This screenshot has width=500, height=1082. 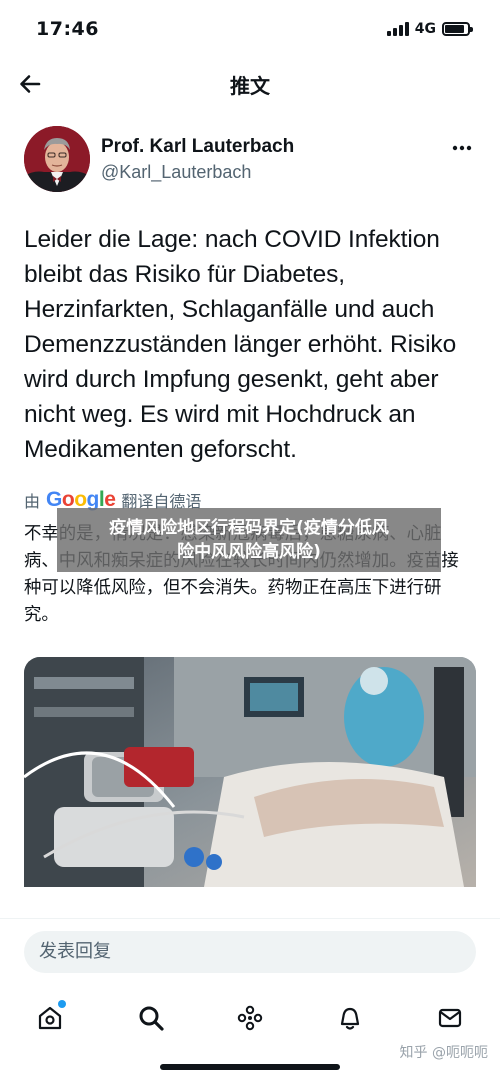 I want to click on messages-icon, so click(x=450, y=1018).